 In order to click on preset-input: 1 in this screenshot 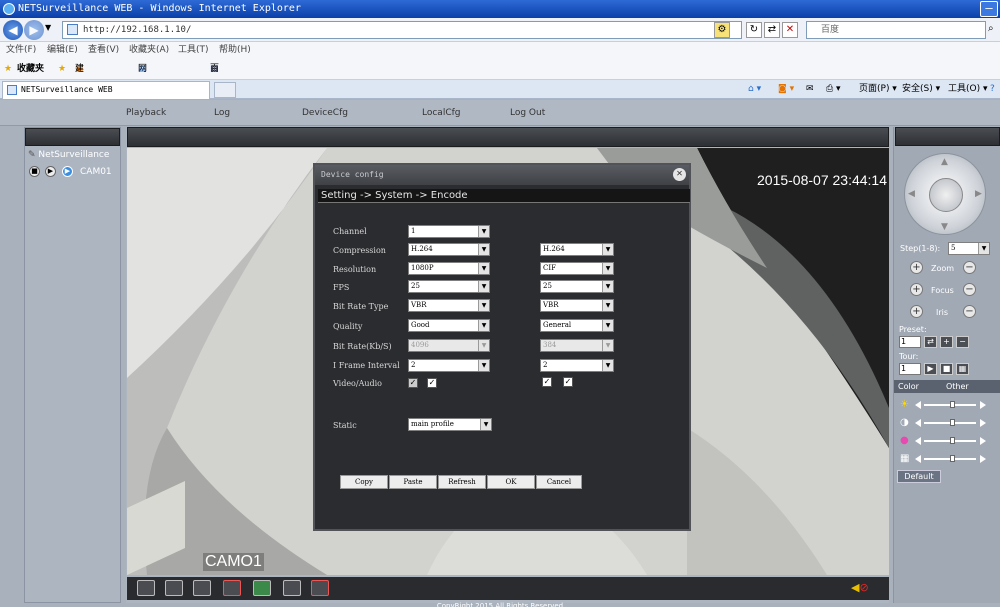, I will do `click(910, 342)`.